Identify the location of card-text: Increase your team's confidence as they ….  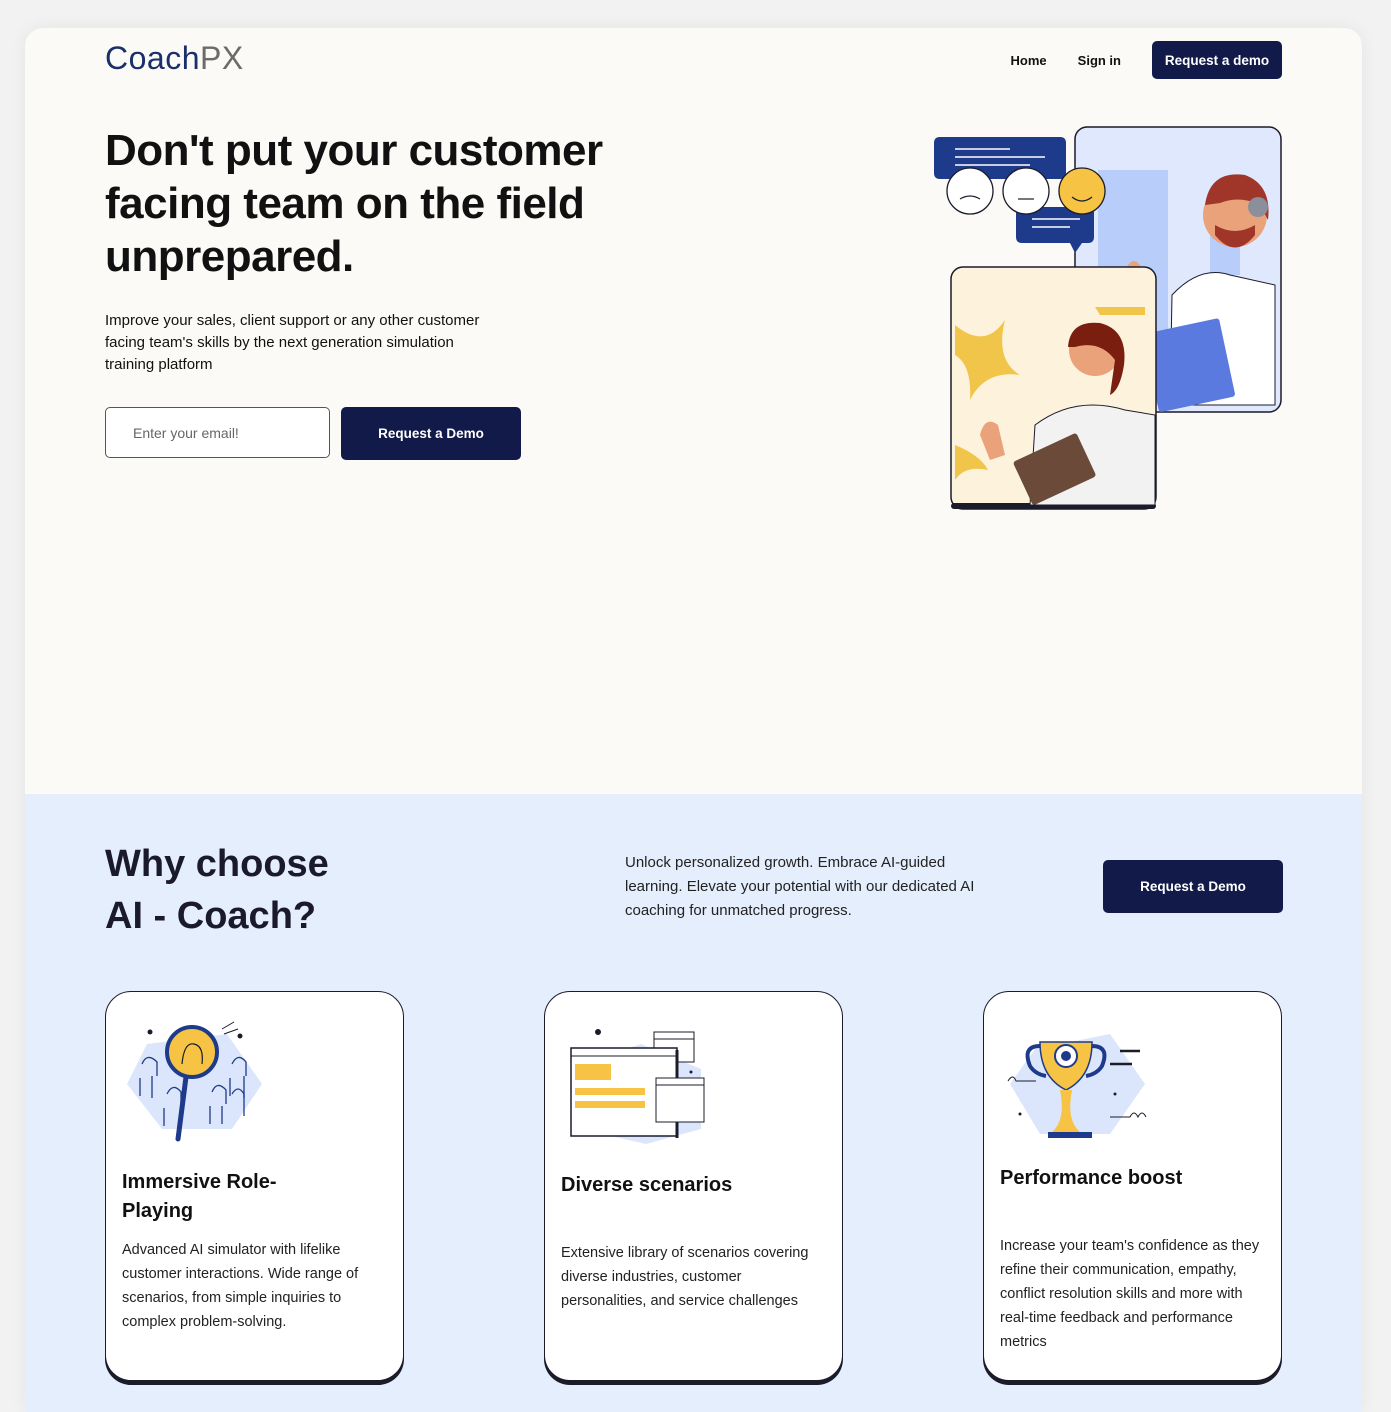
(1130, 1294).